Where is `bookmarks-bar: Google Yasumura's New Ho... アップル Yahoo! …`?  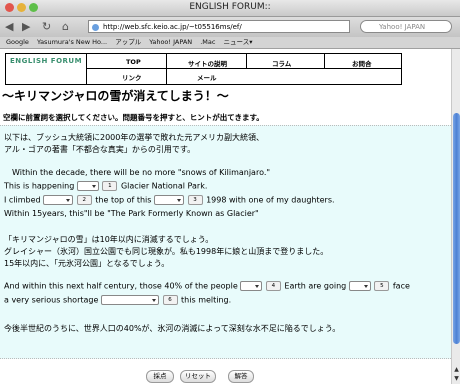 bookmarks-bar: Google Yasumura's New Ho... アップル Yahoo! … is located at coordinates (230, 43).